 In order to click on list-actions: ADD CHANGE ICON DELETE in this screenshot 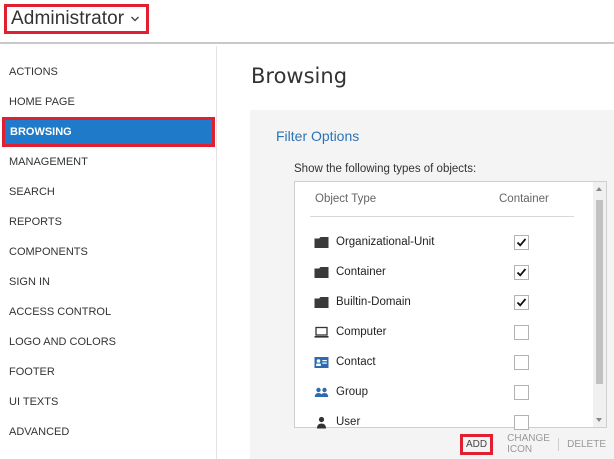, I will do `click(537, 444)`.